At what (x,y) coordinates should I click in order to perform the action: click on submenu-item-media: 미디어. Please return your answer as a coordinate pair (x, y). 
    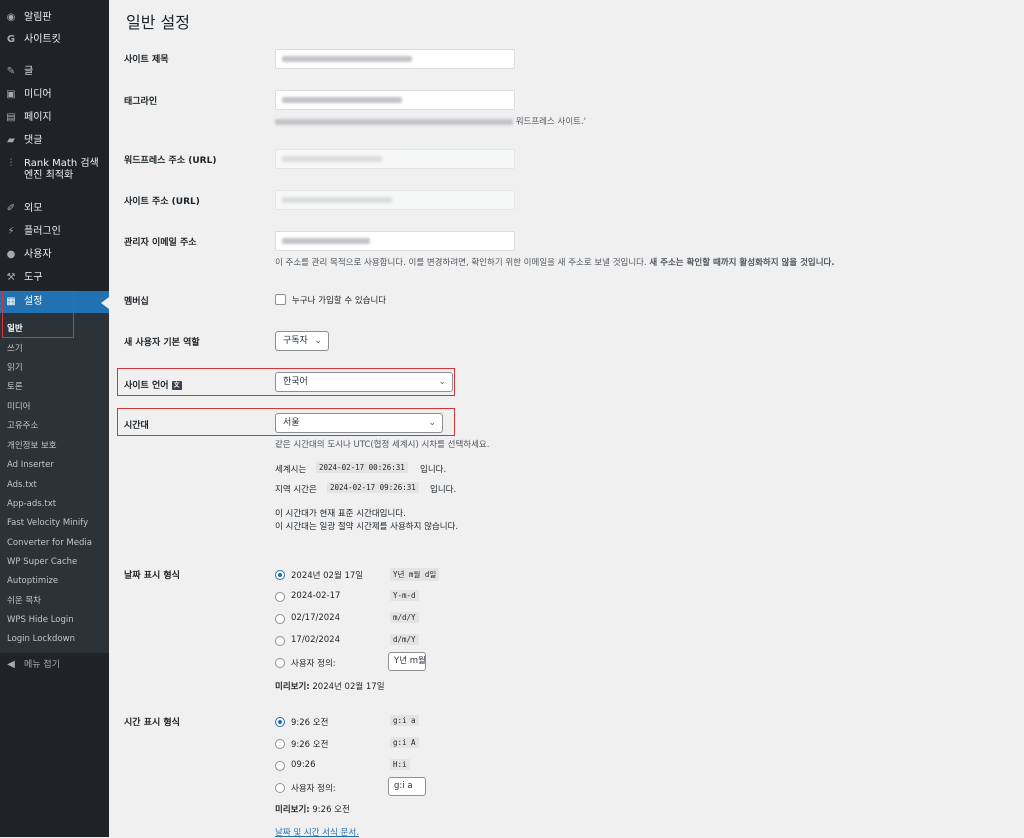
    Looking at the image, I should click on (18, 407).